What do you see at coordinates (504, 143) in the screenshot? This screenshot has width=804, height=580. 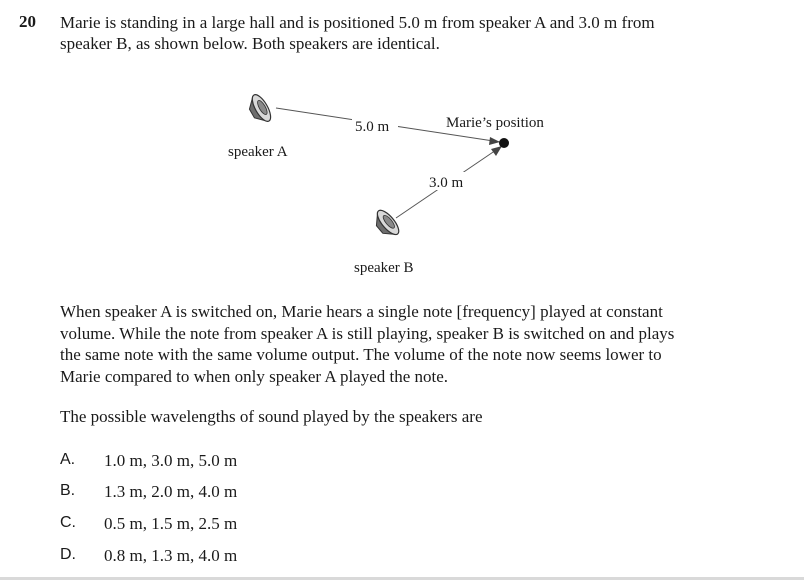 I see `marie-dot` at bounding box center [504, 143].